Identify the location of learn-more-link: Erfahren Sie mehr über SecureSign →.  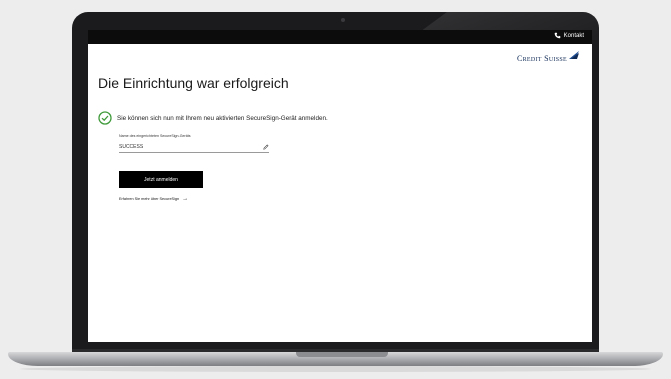
(154, 199).